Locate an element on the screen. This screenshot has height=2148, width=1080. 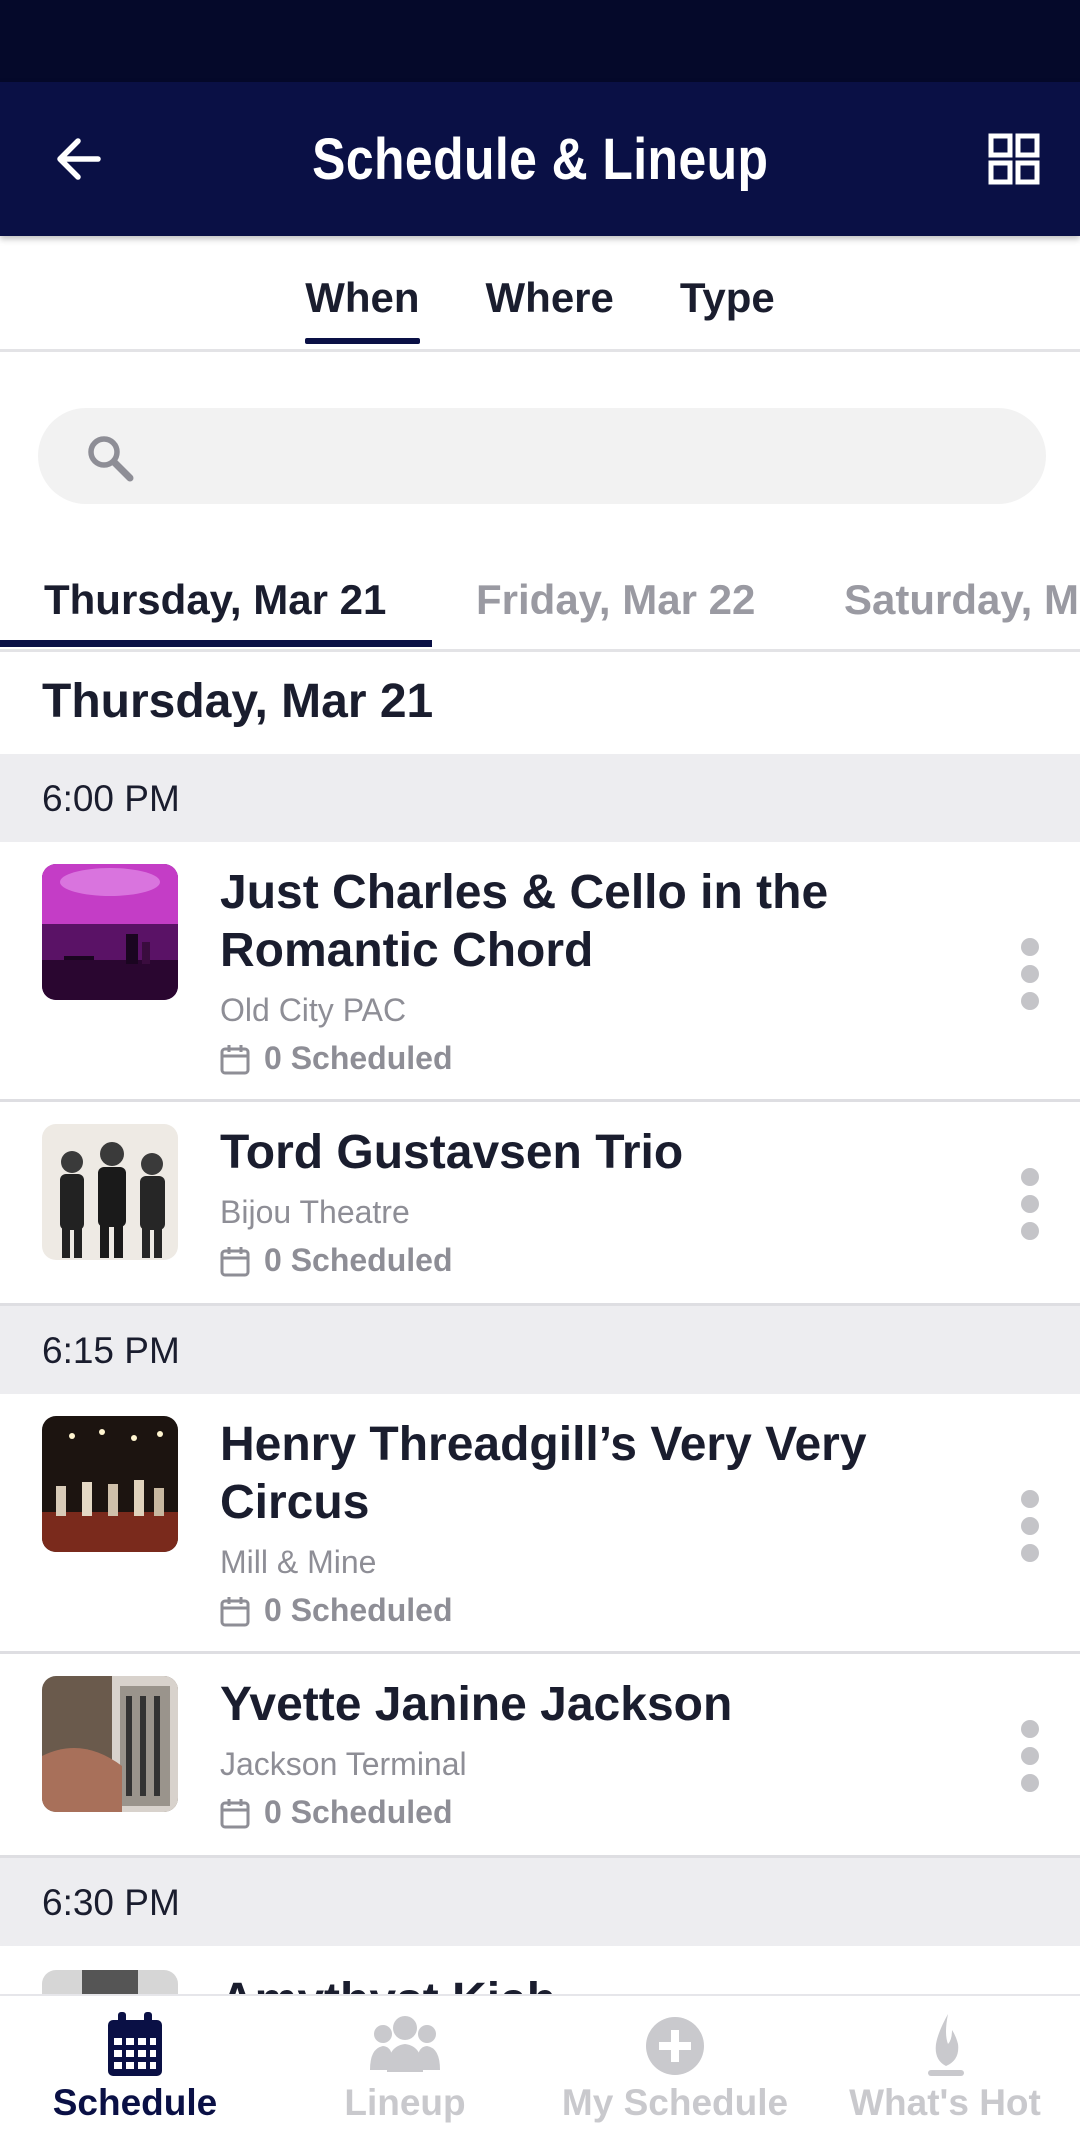
nav-whats-hot: What's Hot is located at coordinates (945, 2075).